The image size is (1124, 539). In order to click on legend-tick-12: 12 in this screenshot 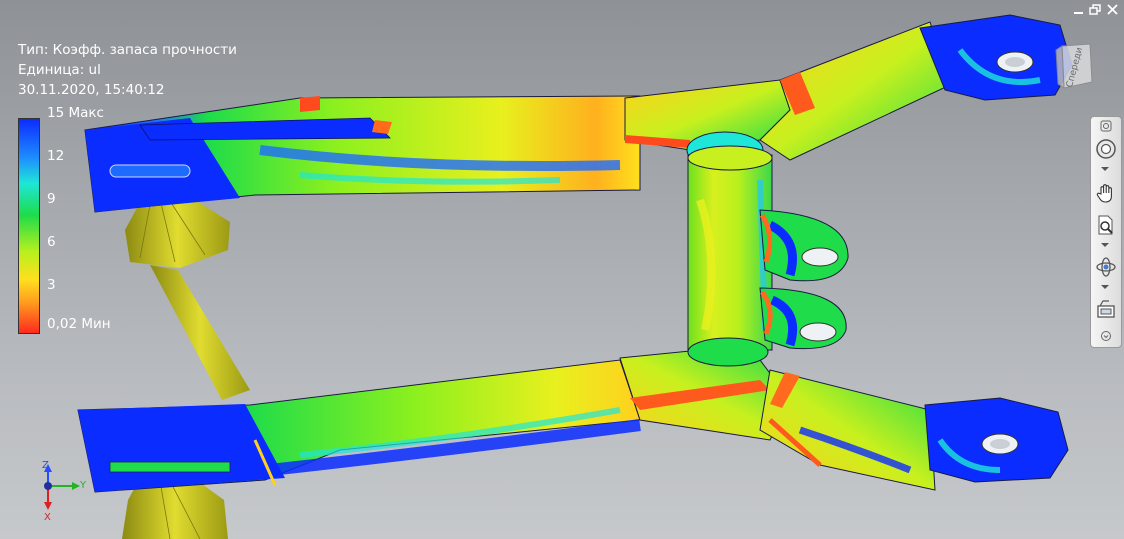, I will do `click(56, 156)`.